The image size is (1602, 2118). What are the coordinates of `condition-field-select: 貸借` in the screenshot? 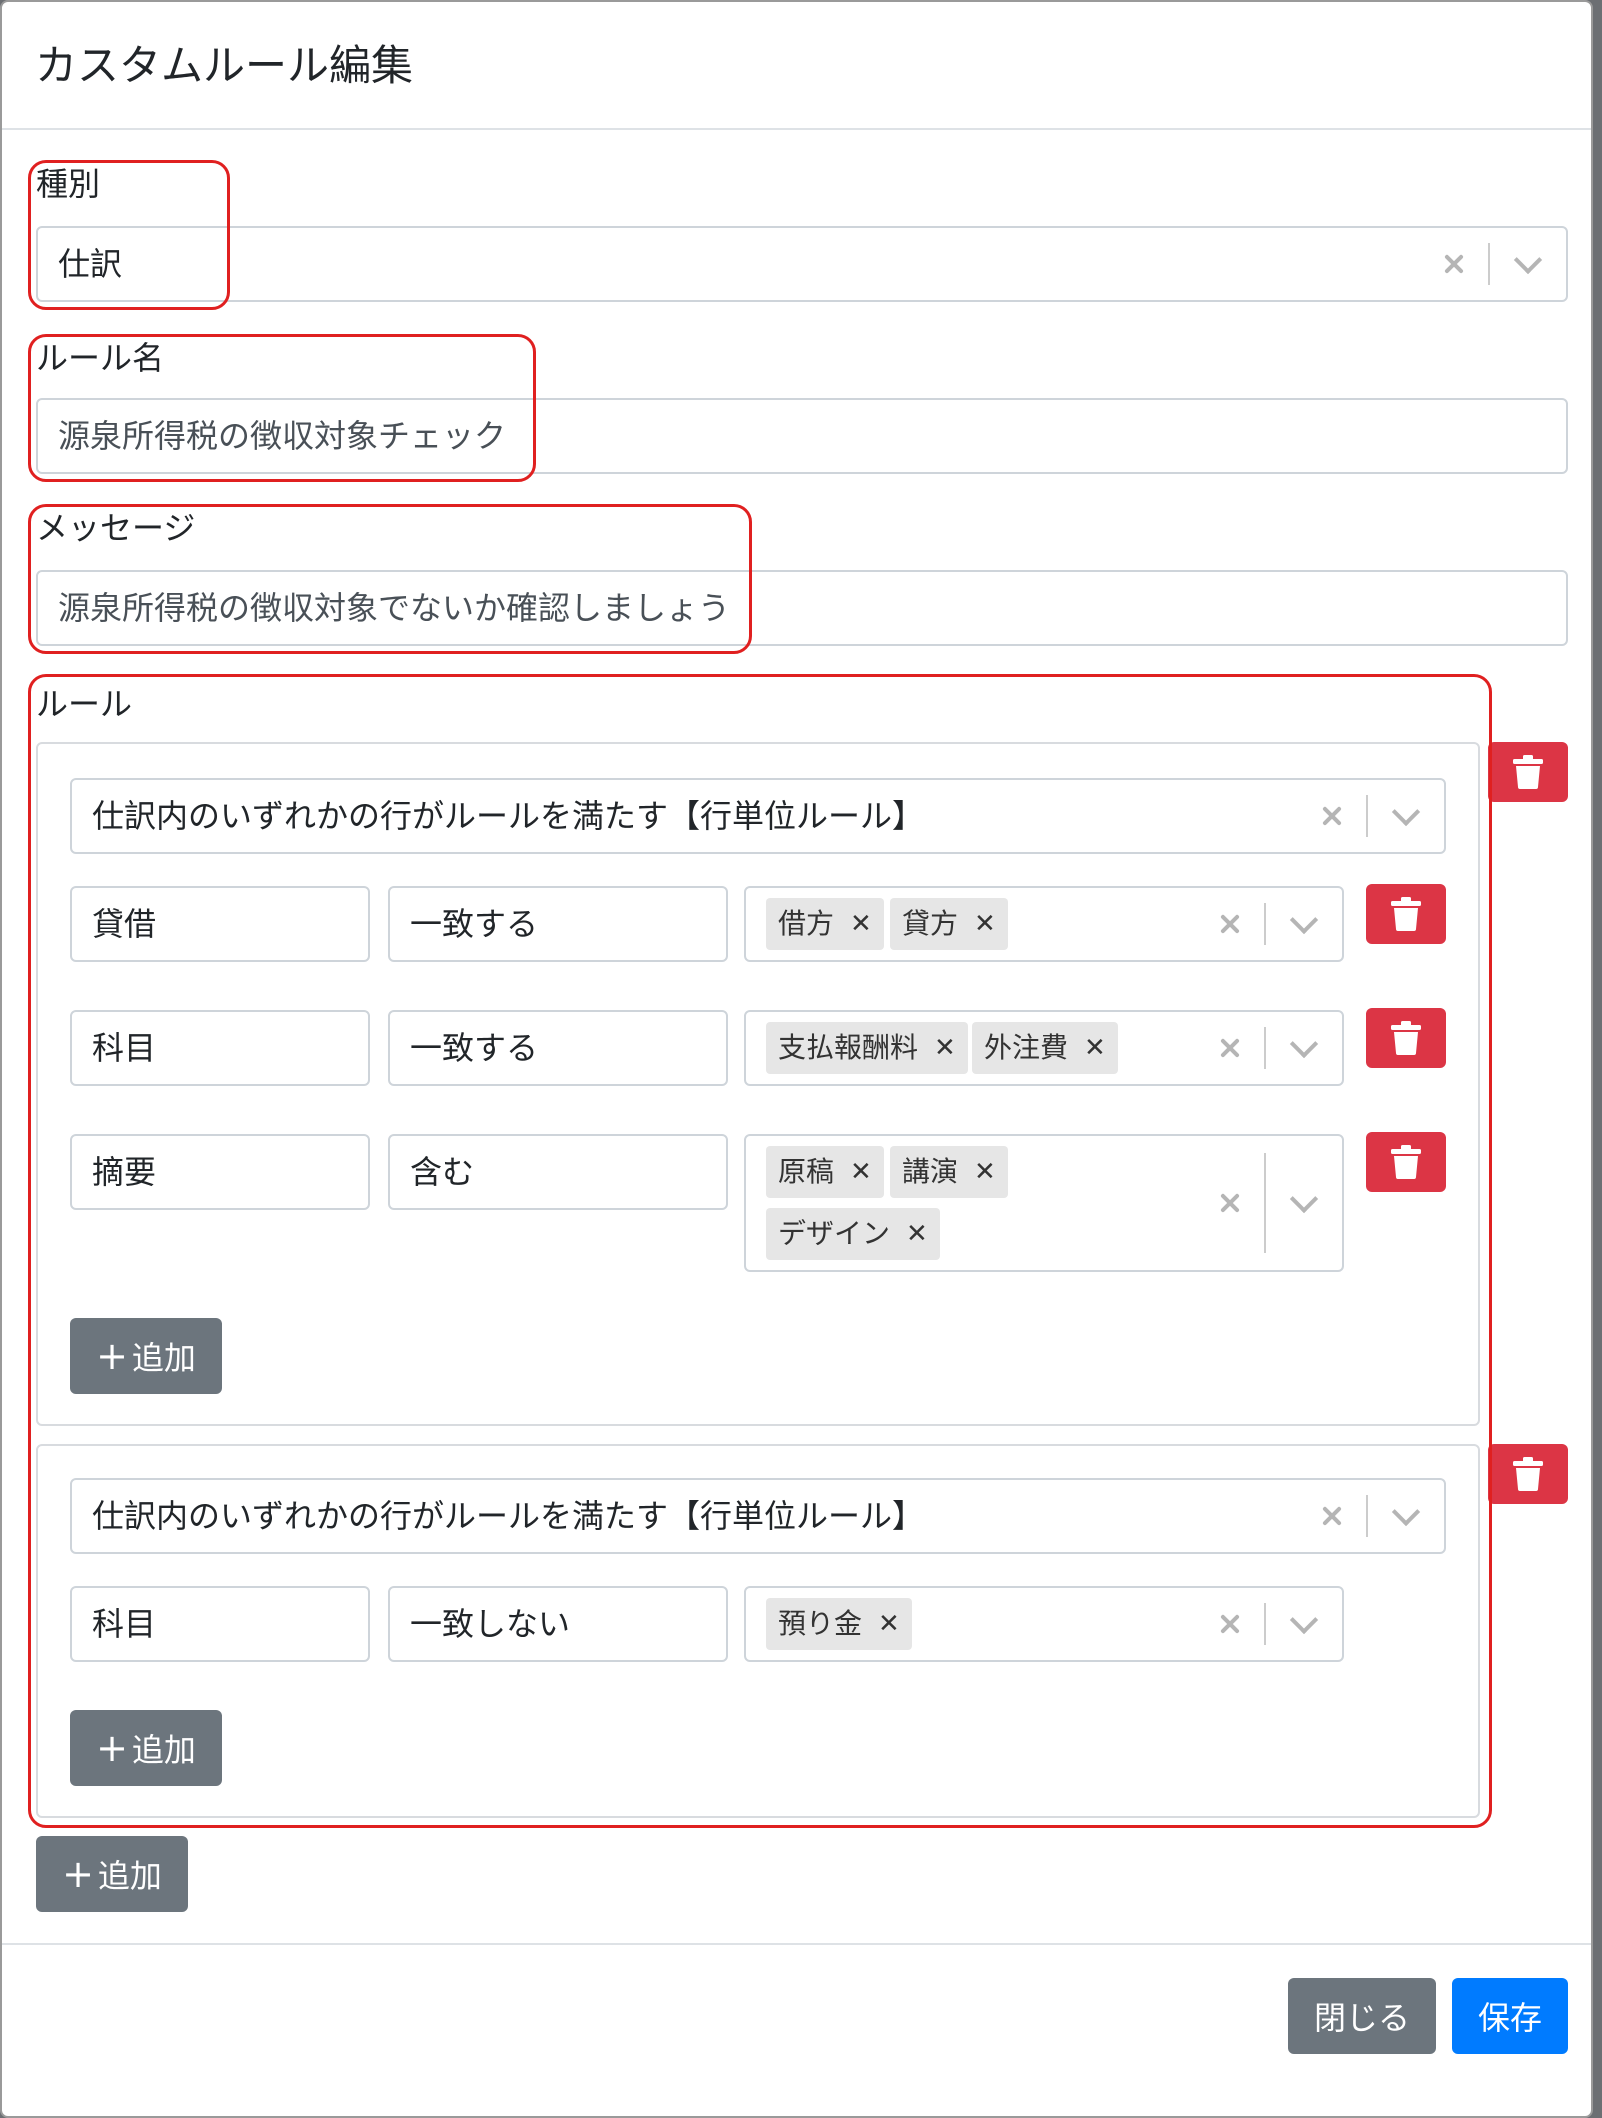 It's located at (220, 924).